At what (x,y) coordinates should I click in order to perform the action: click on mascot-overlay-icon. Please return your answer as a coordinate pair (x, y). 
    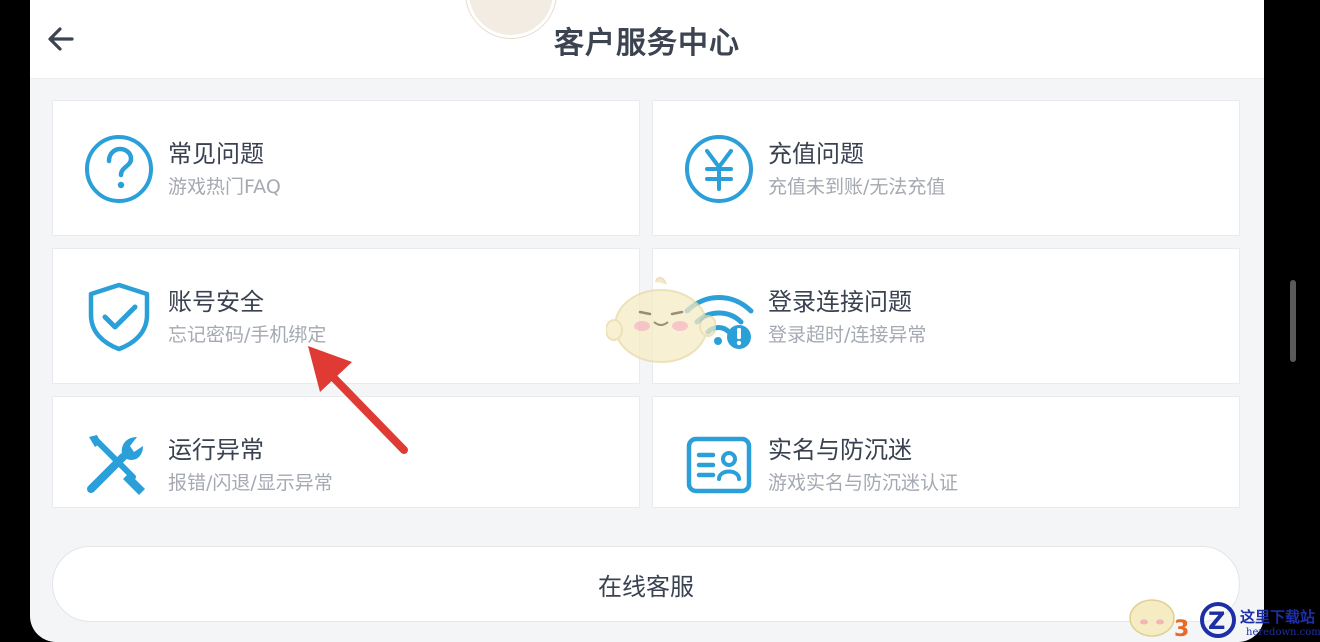
    Looking at the image, I should click on (661, 320).